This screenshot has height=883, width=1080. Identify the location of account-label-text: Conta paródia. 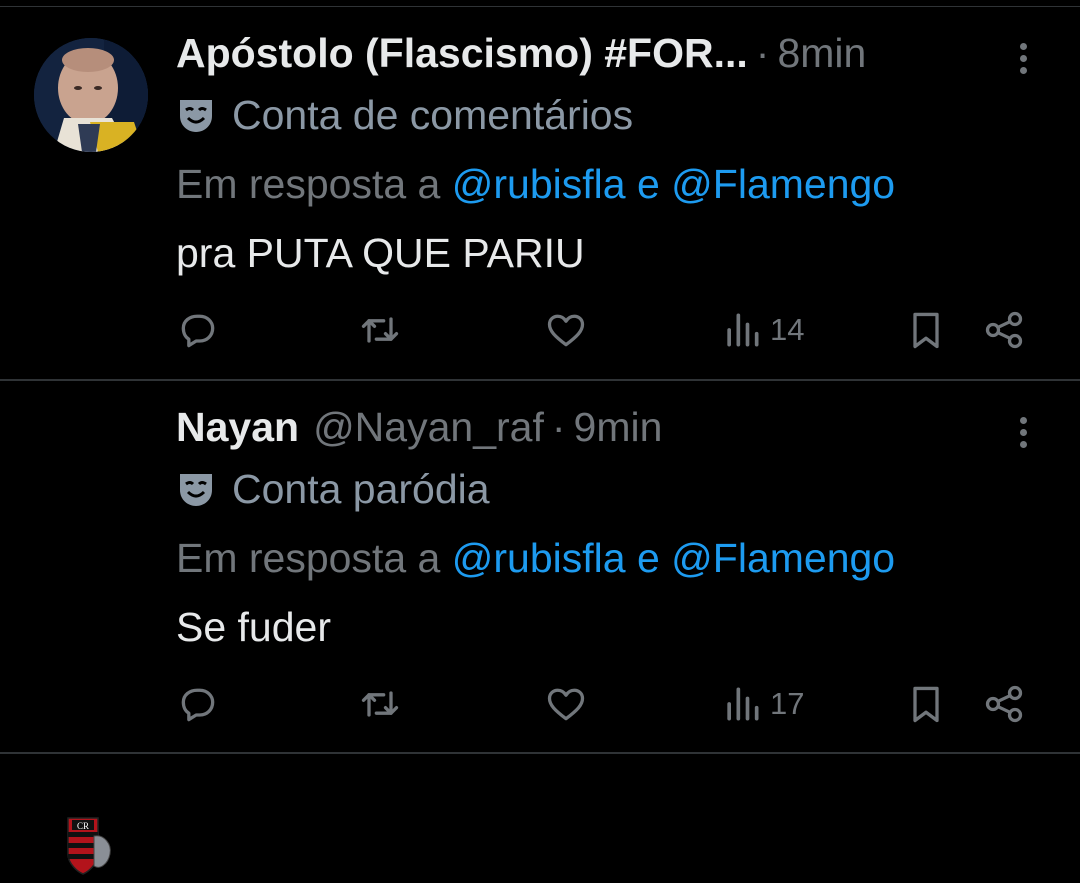
(361, 489).